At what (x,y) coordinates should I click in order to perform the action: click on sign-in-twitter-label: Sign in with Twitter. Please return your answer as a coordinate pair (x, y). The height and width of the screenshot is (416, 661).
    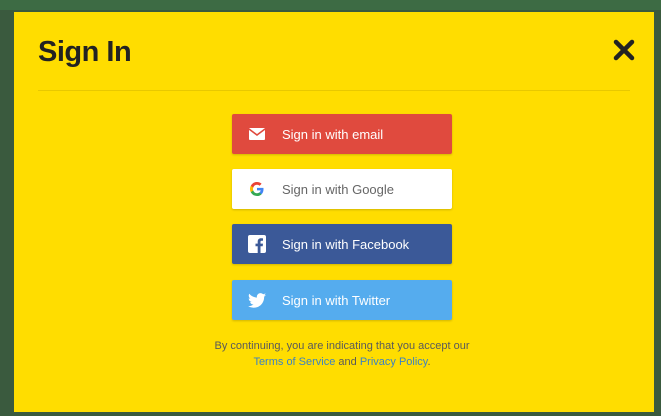
    Looking at the image, I should click on (336, 300).